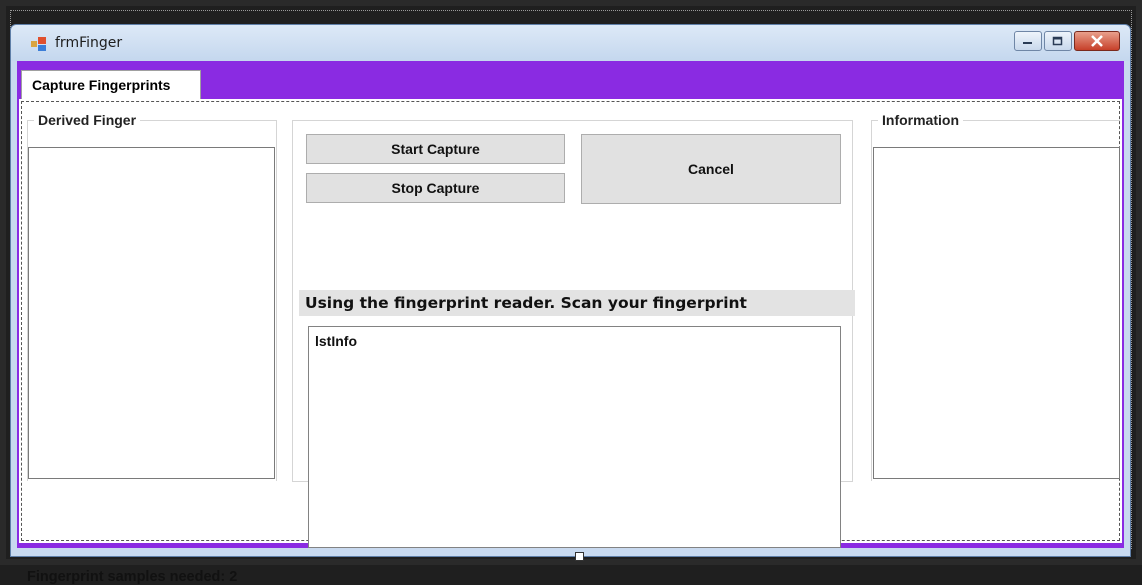 This screenshot has width=1142, height=585. Describe the element at coordinates (336, 341) in the screenshot. I see `list-item: lstInfo` at that location.